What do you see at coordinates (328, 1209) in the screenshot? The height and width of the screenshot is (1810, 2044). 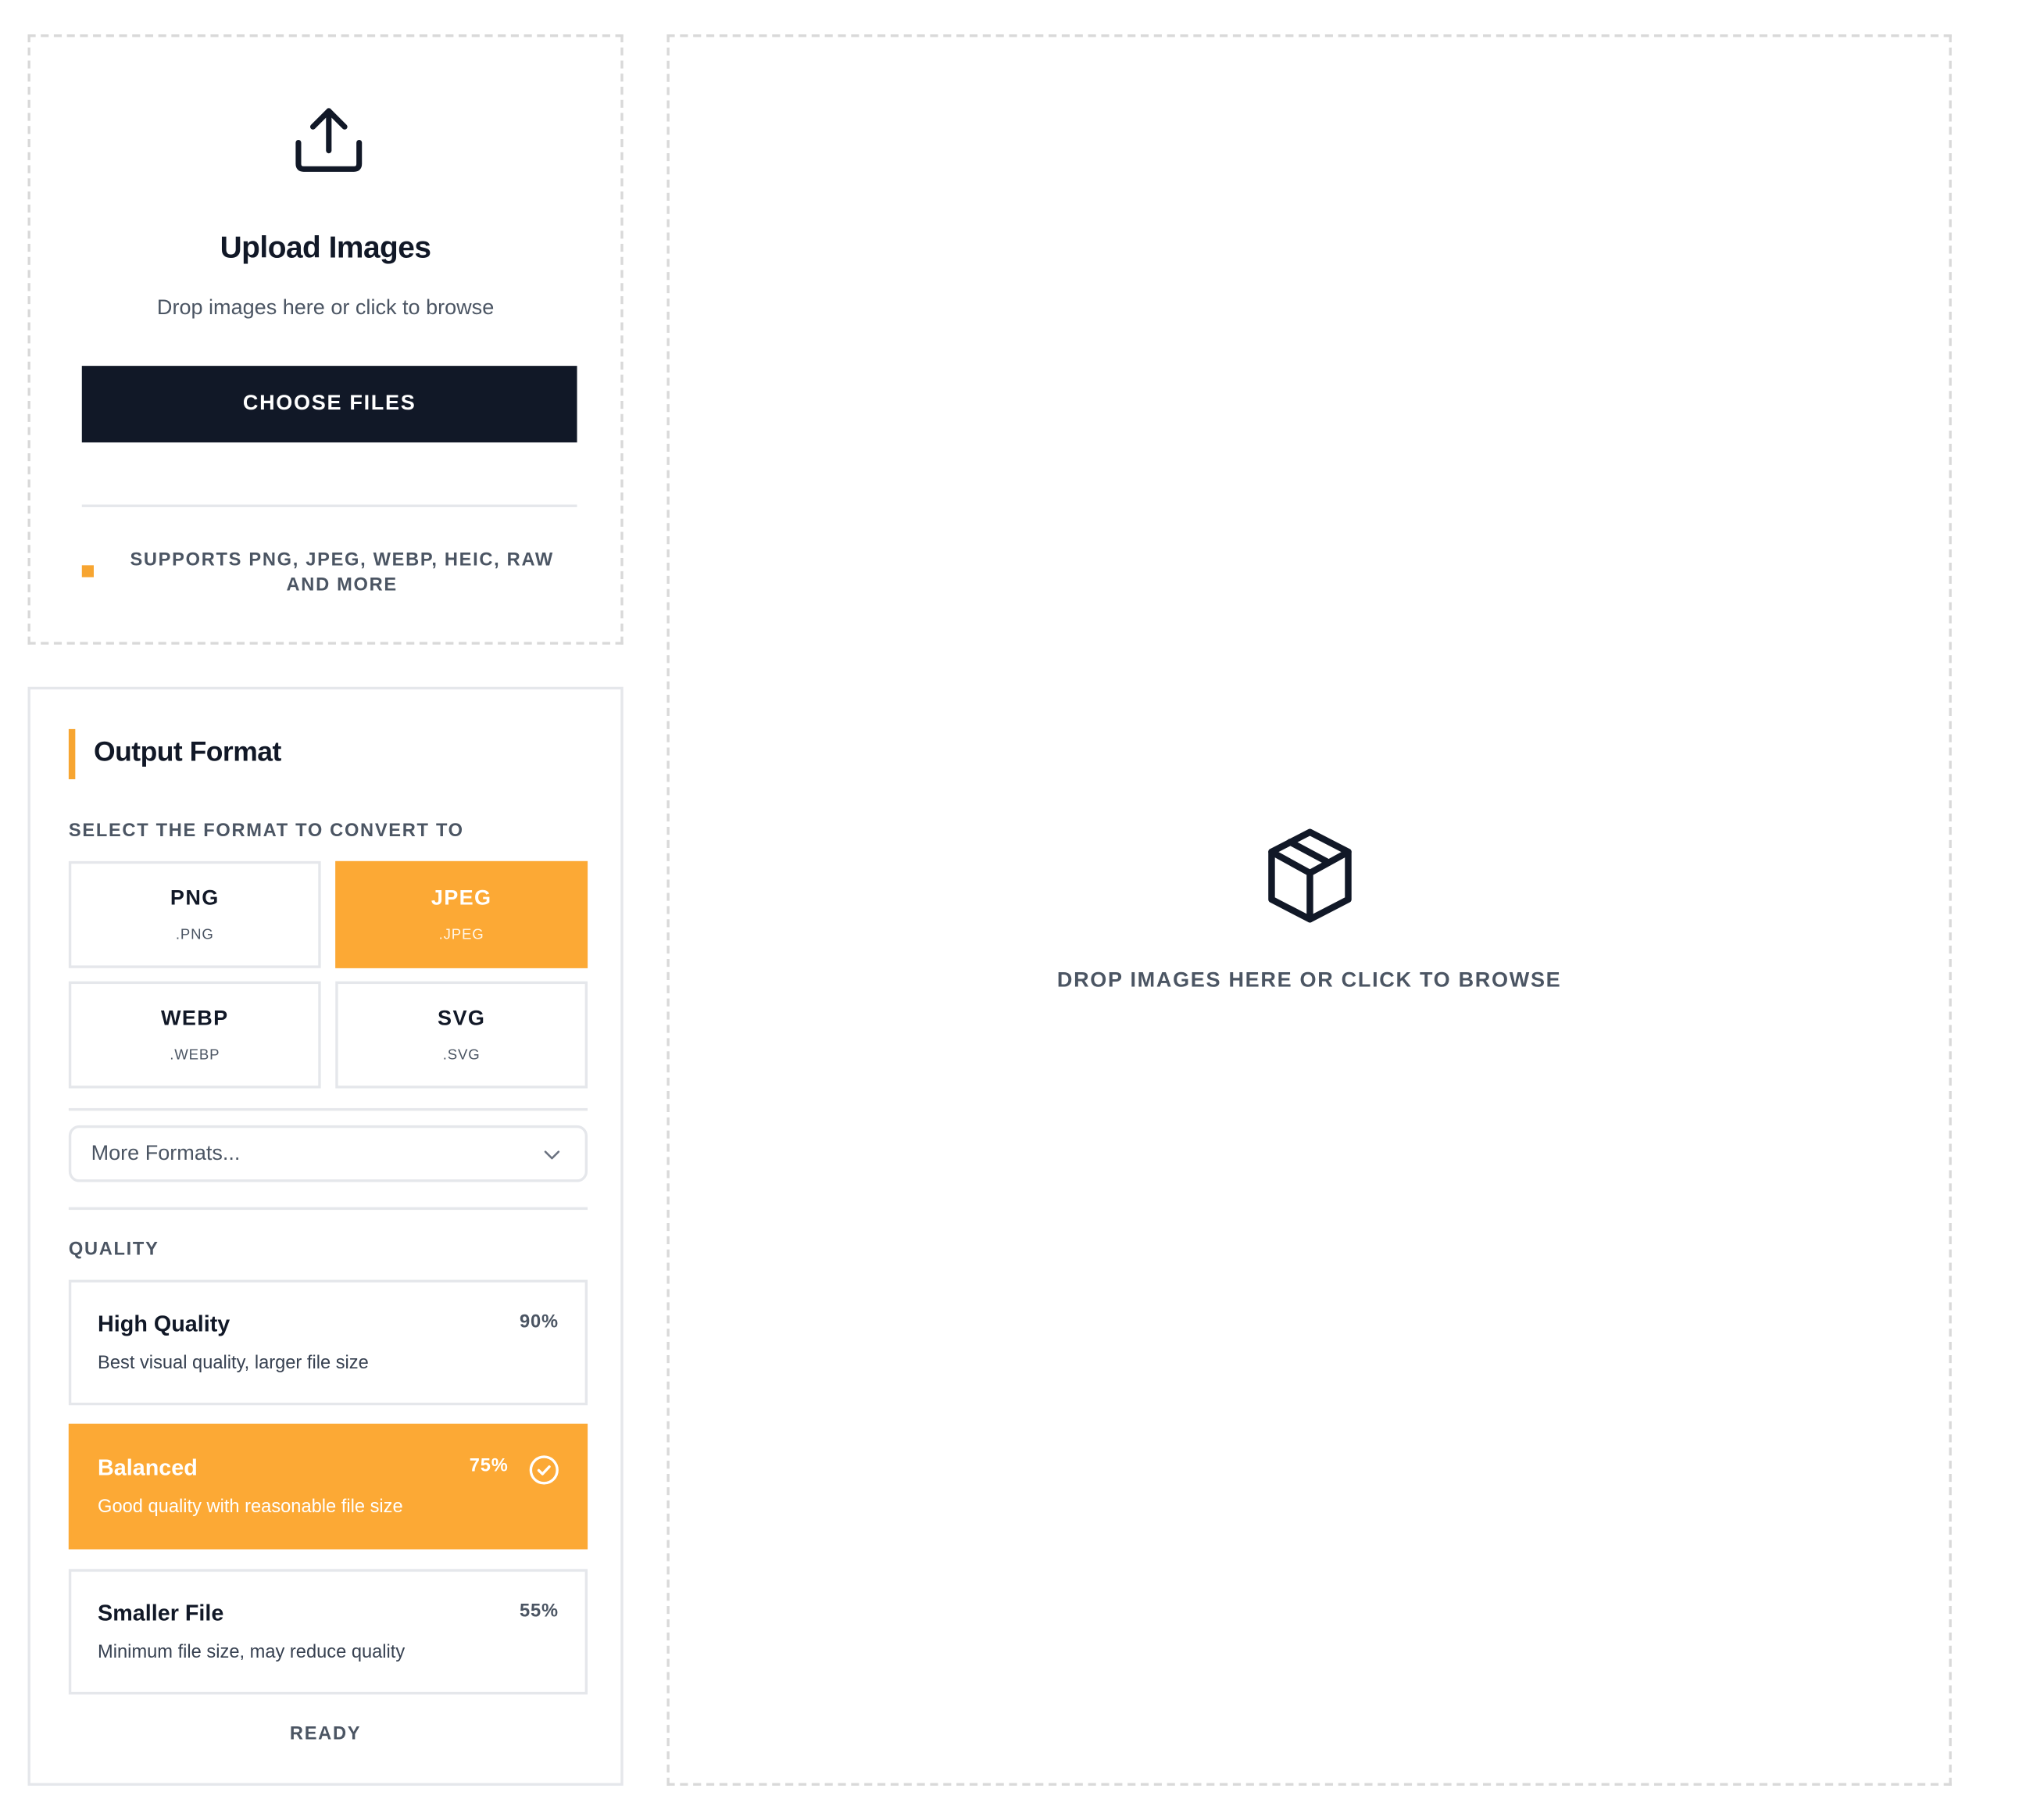 I see `quality-divider` at bounding box center [328, 1209].